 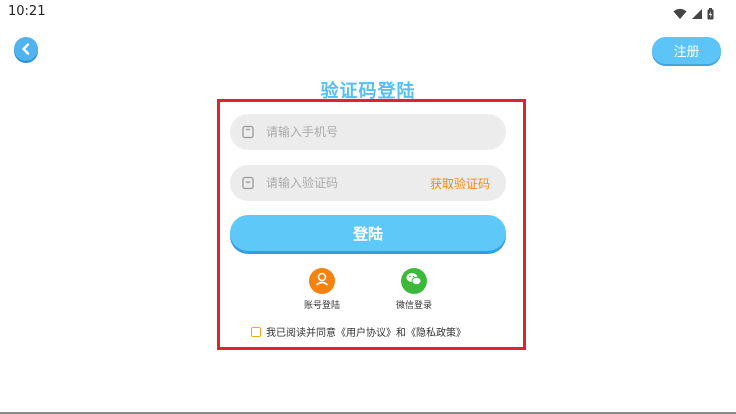 I want to click on account-login-option: 账号登陆, so click(x=322, y=289).